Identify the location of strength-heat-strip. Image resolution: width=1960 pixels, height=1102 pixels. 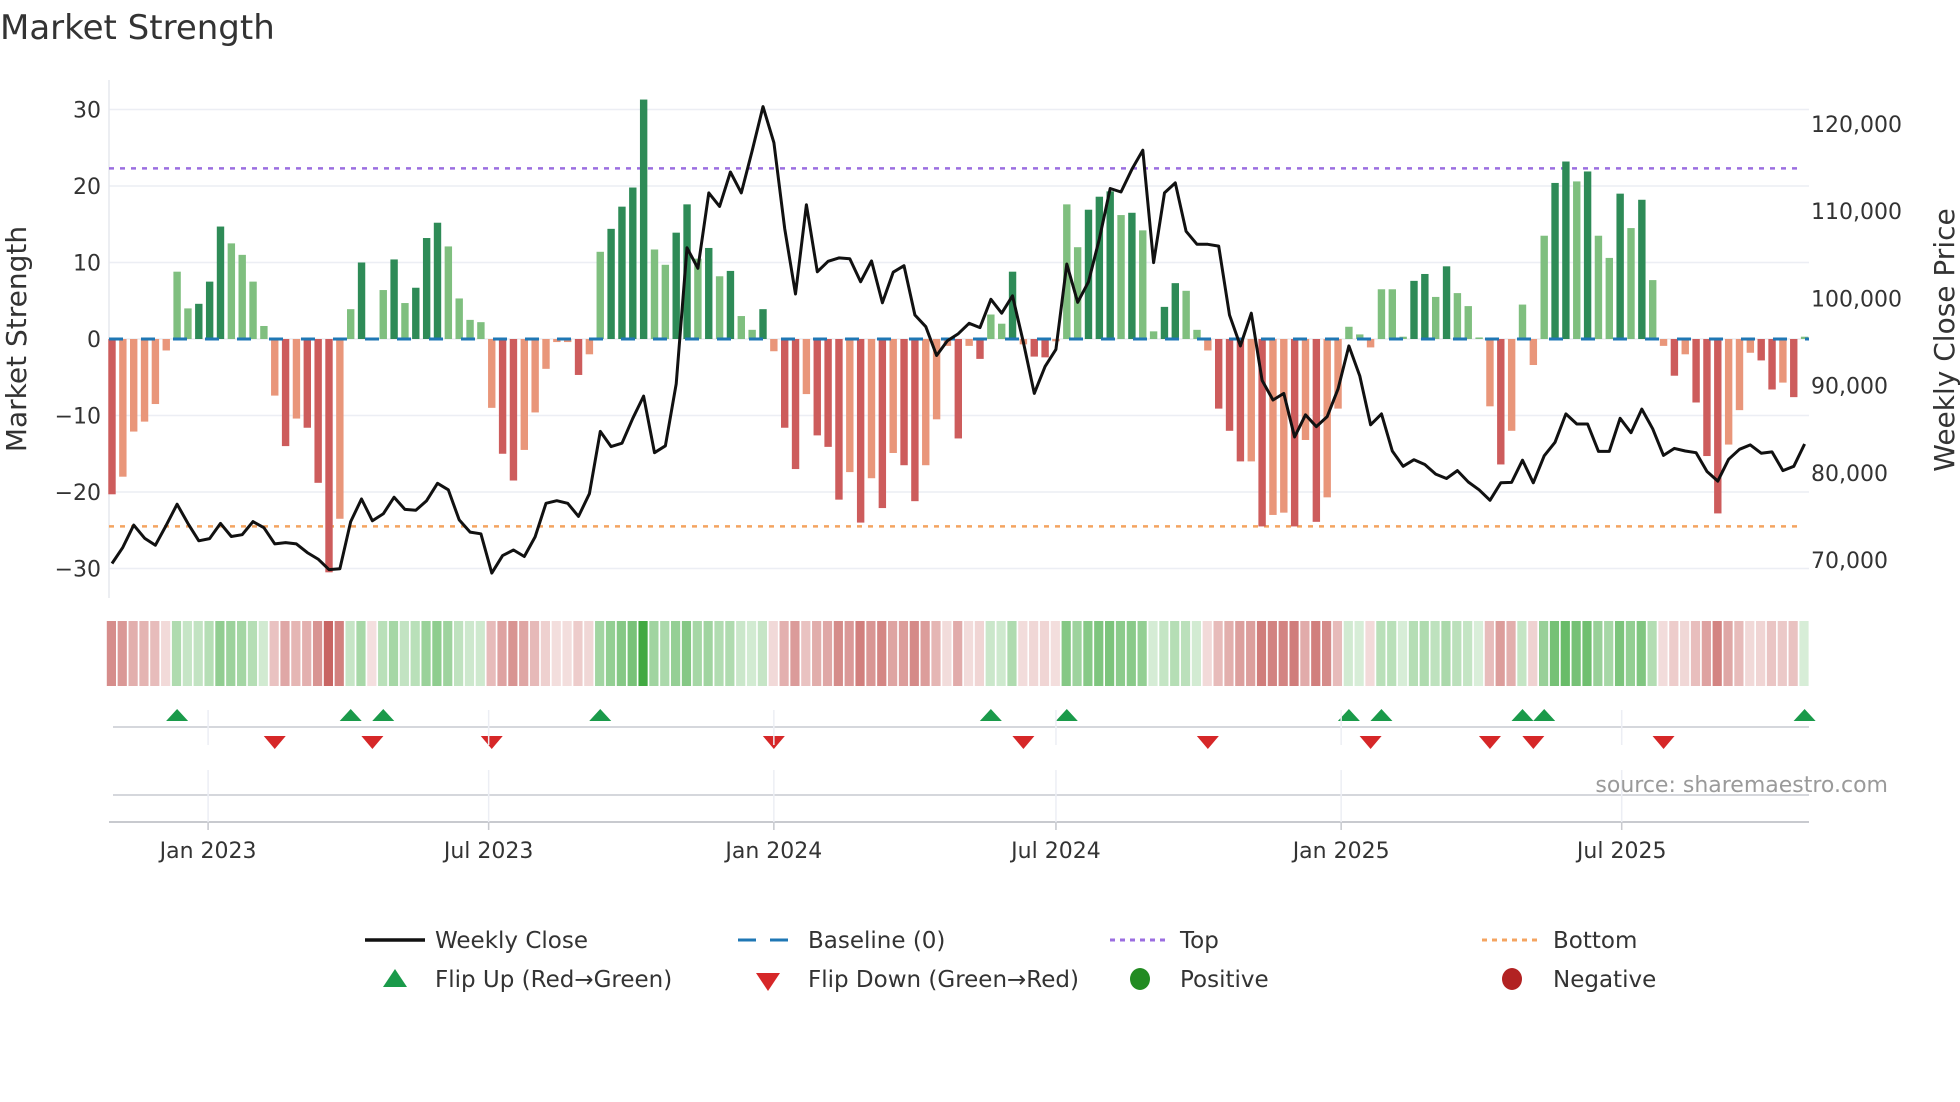
(957, 653).